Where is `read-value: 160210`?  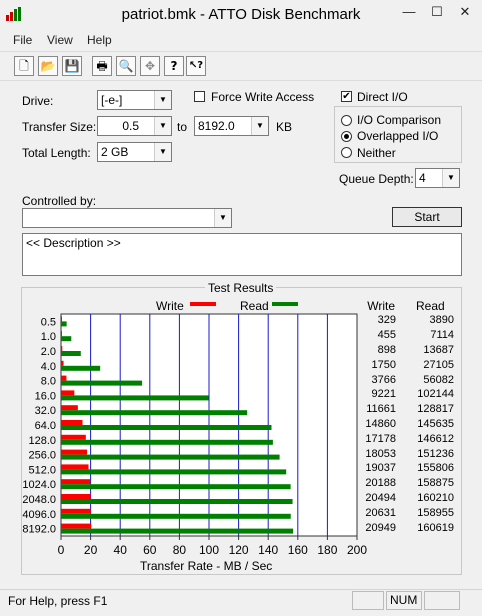 read-value: 160210 is located at coordinates (435, 498).